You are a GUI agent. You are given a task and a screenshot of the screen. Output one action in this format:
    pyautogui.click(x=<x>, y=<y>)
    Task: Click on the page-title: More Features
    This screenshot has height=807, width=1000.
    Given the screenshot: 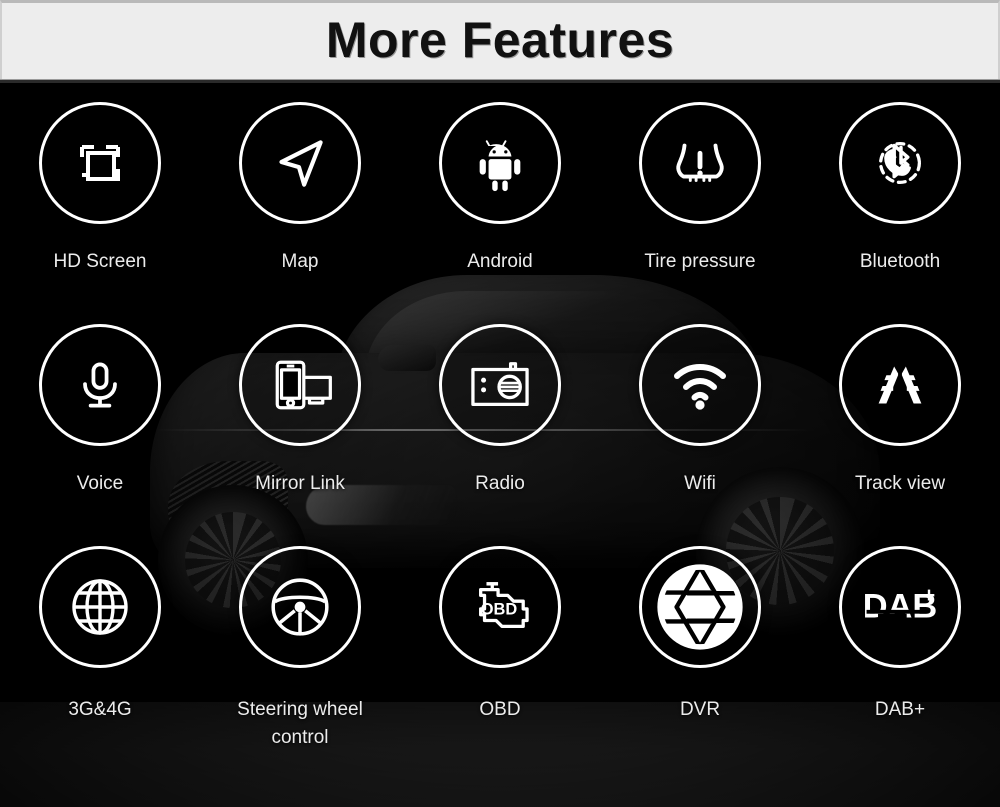 What is the action you would take?
    pyautogui.click(x=500, y=40)
    